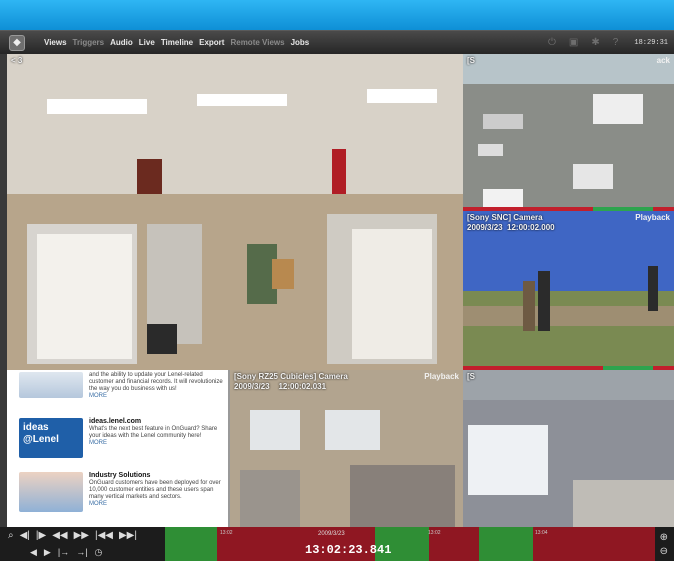 The image size is (674, 561). What do you see at coordinates (583, 42) in the screenshot?
I see `toolbar-icons: ⏻ ▣ ✱ ?` at bounding box center [583, 42].